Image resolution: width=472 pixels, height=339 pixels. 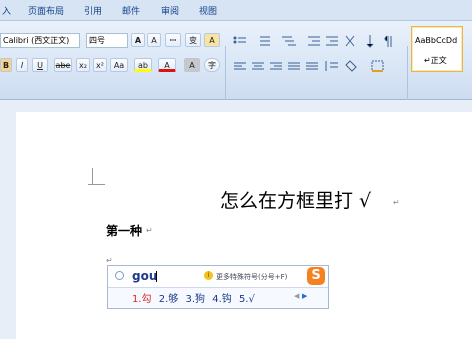 What do you see at coordinates (212, 40) in the screenshot?
I see `char-border-button: A` at bounding box center [212, 40].